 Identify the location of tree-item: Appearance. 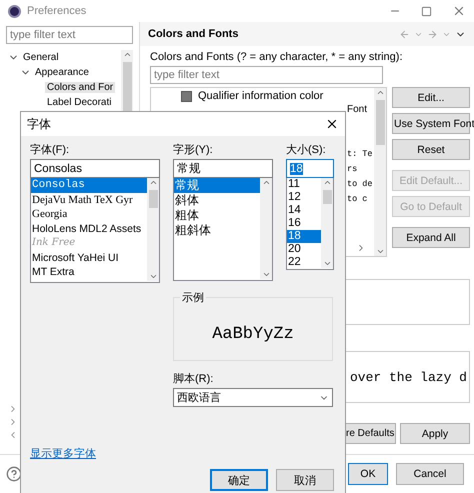
(62, 72).